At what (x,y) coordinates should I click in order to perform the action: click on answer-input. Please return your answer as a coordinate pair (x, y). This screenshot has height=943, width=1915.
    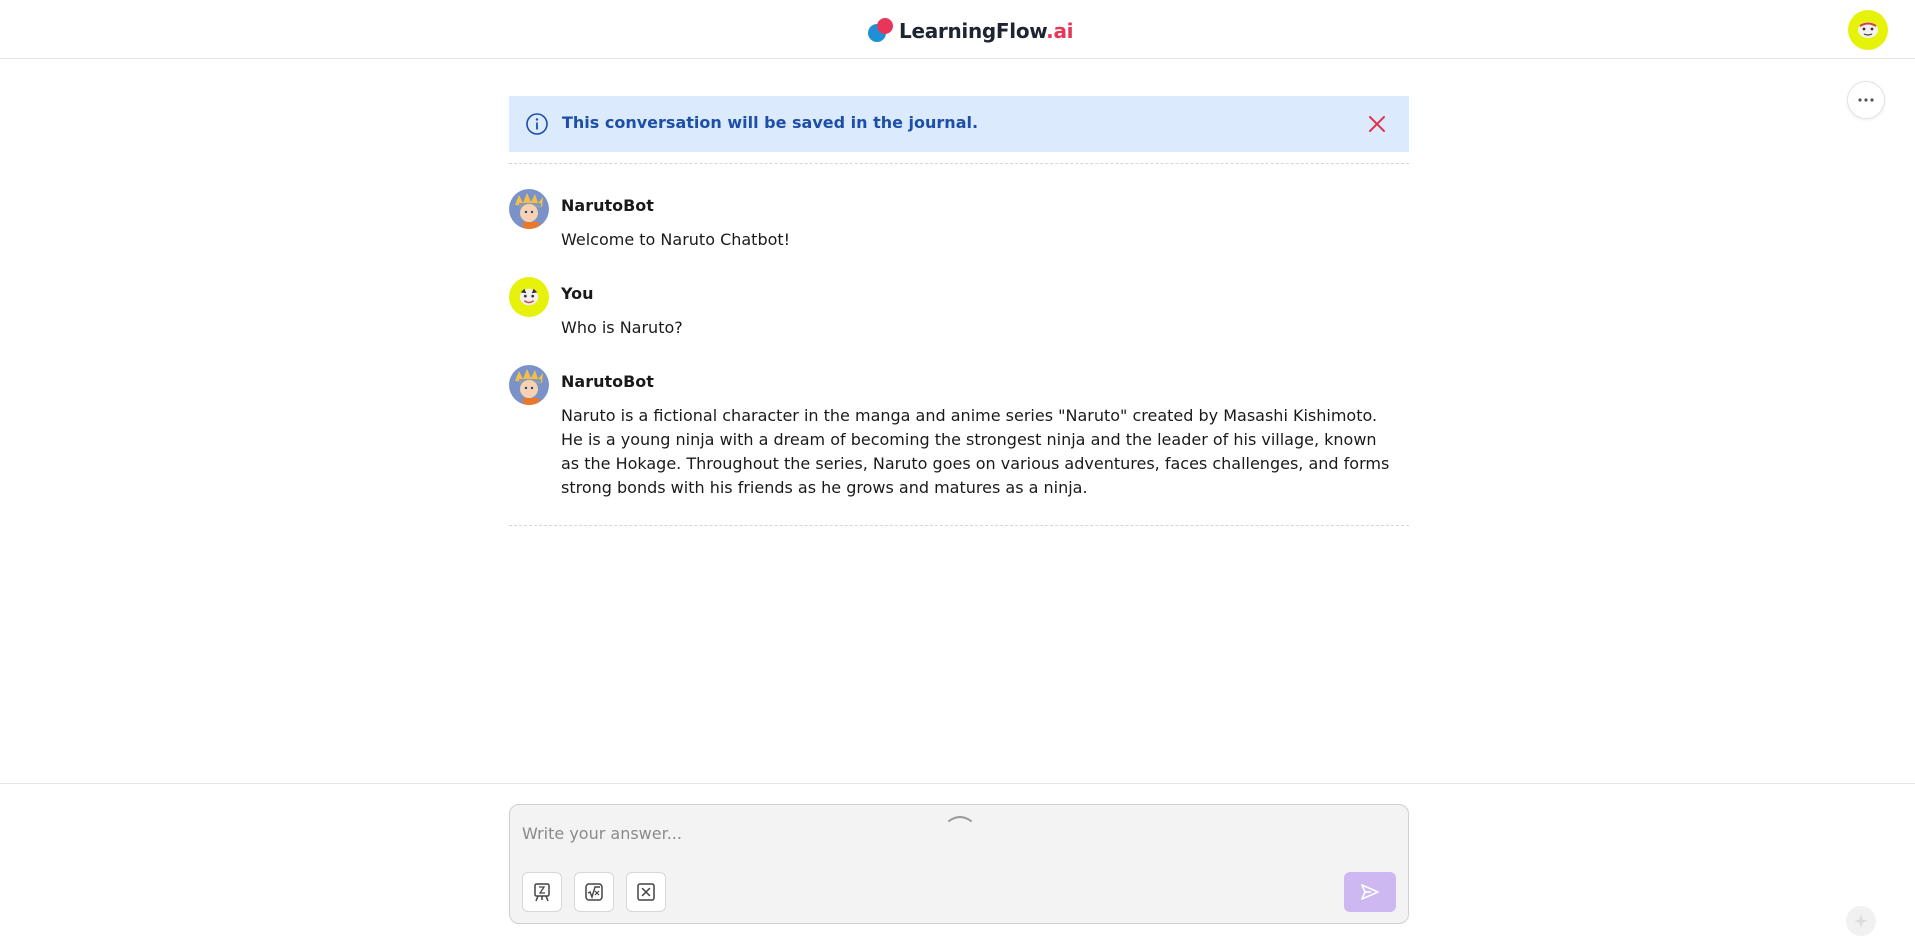
    Looking at the image, I should click on (952, 833).